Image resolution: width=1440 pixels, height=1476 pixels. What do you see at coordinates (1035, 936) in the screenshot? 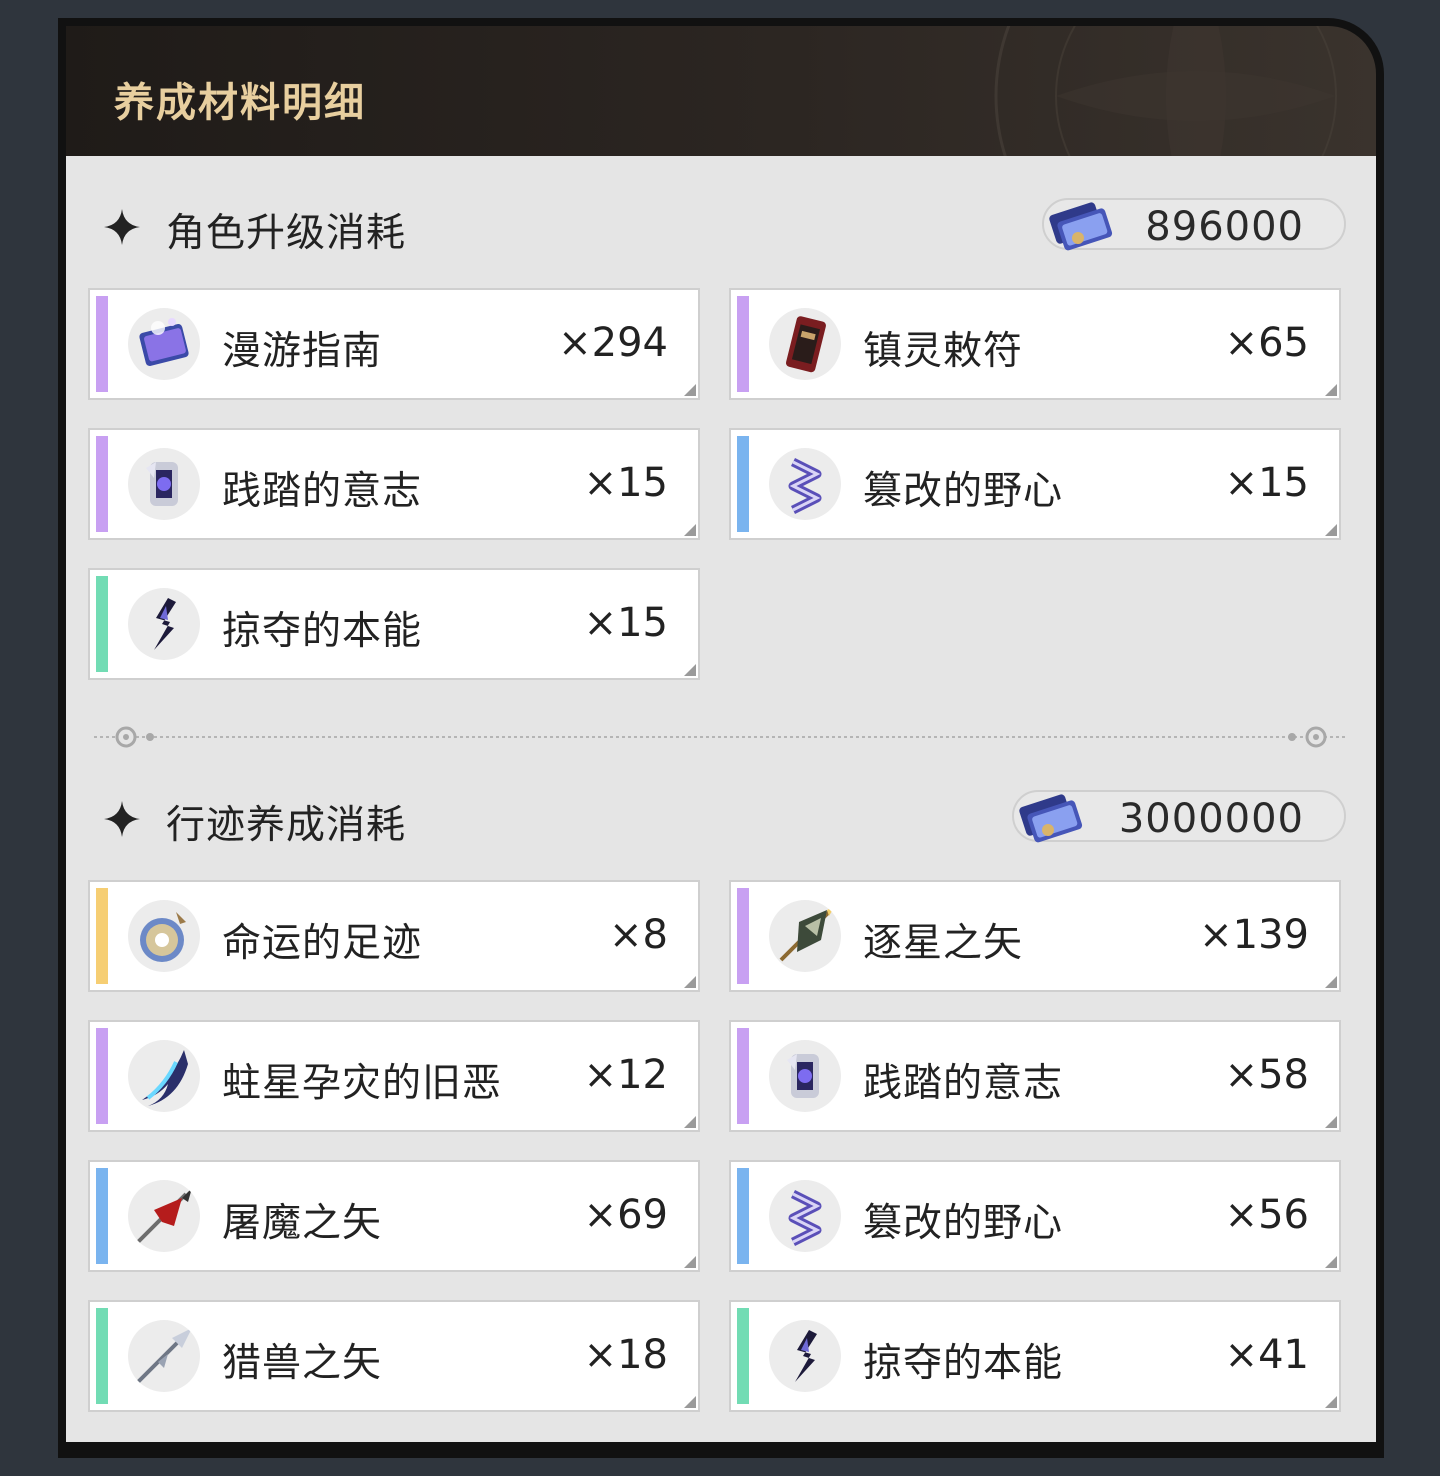
I see `material-card: 逐星之矢 ×139` at bounding box center [1035, 936].